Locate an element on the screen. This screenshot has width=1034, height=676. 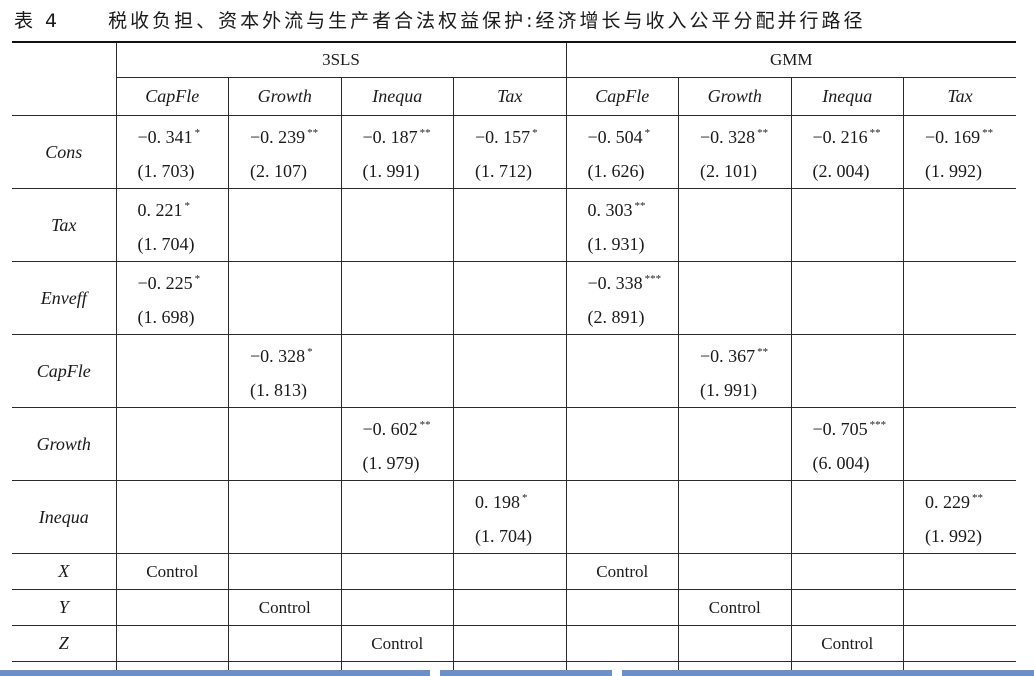
row-label: Growth is located at coordinates (64, 444).